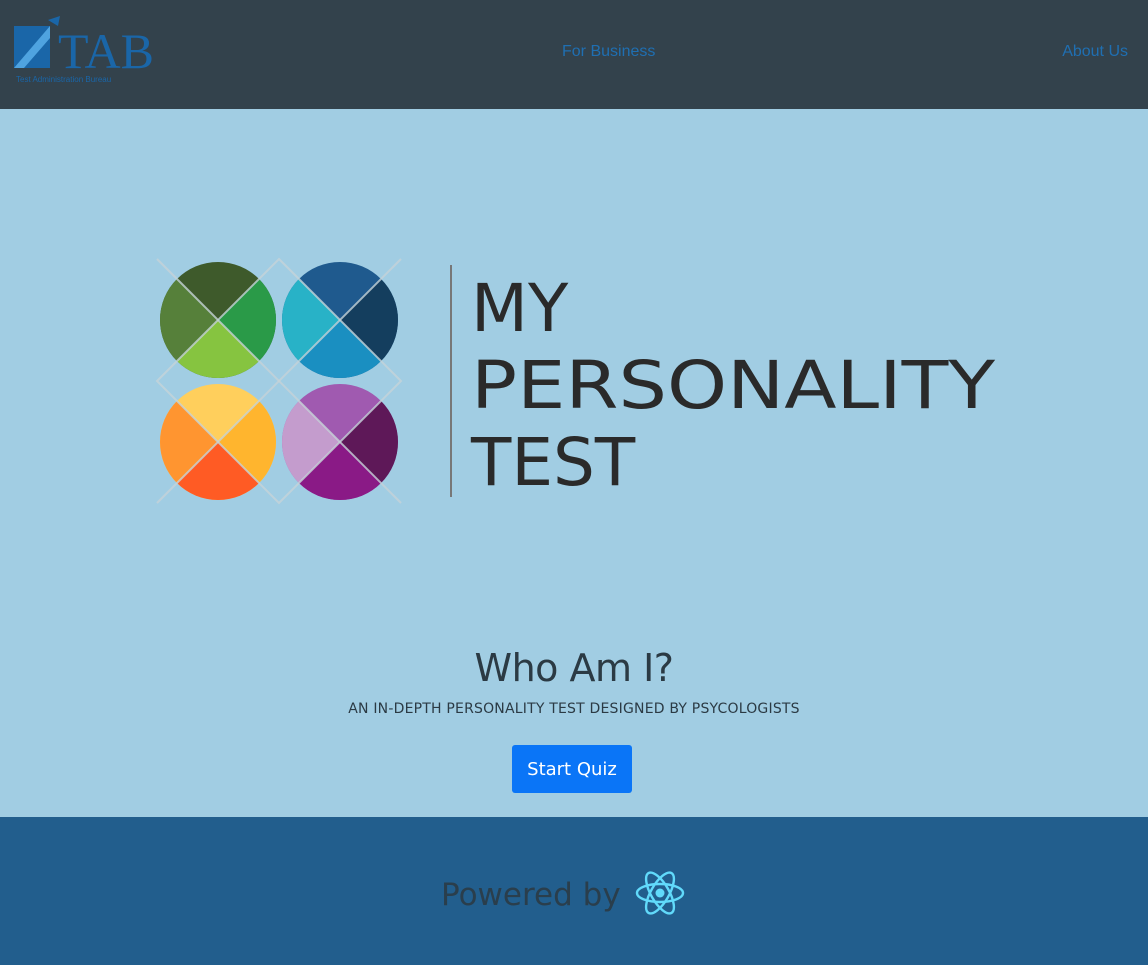 Image resolution: width=1148 pixels, height=965 pixels. What do you see at coordinates (660, 893) in the screenshot?
I see `react-icon` at bounding box center [660, 893].